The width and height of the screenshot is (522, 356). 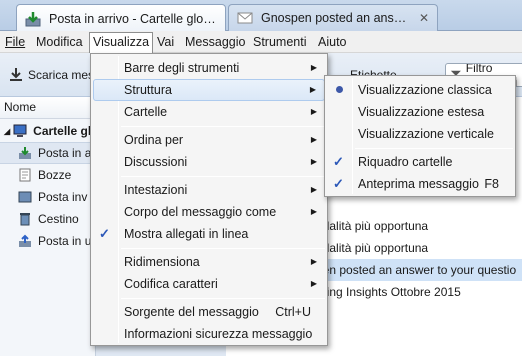 What do you see at coordinates (25, 240) in the screenshot?
I see `outbox-icon` at bounding box center [25, 240].